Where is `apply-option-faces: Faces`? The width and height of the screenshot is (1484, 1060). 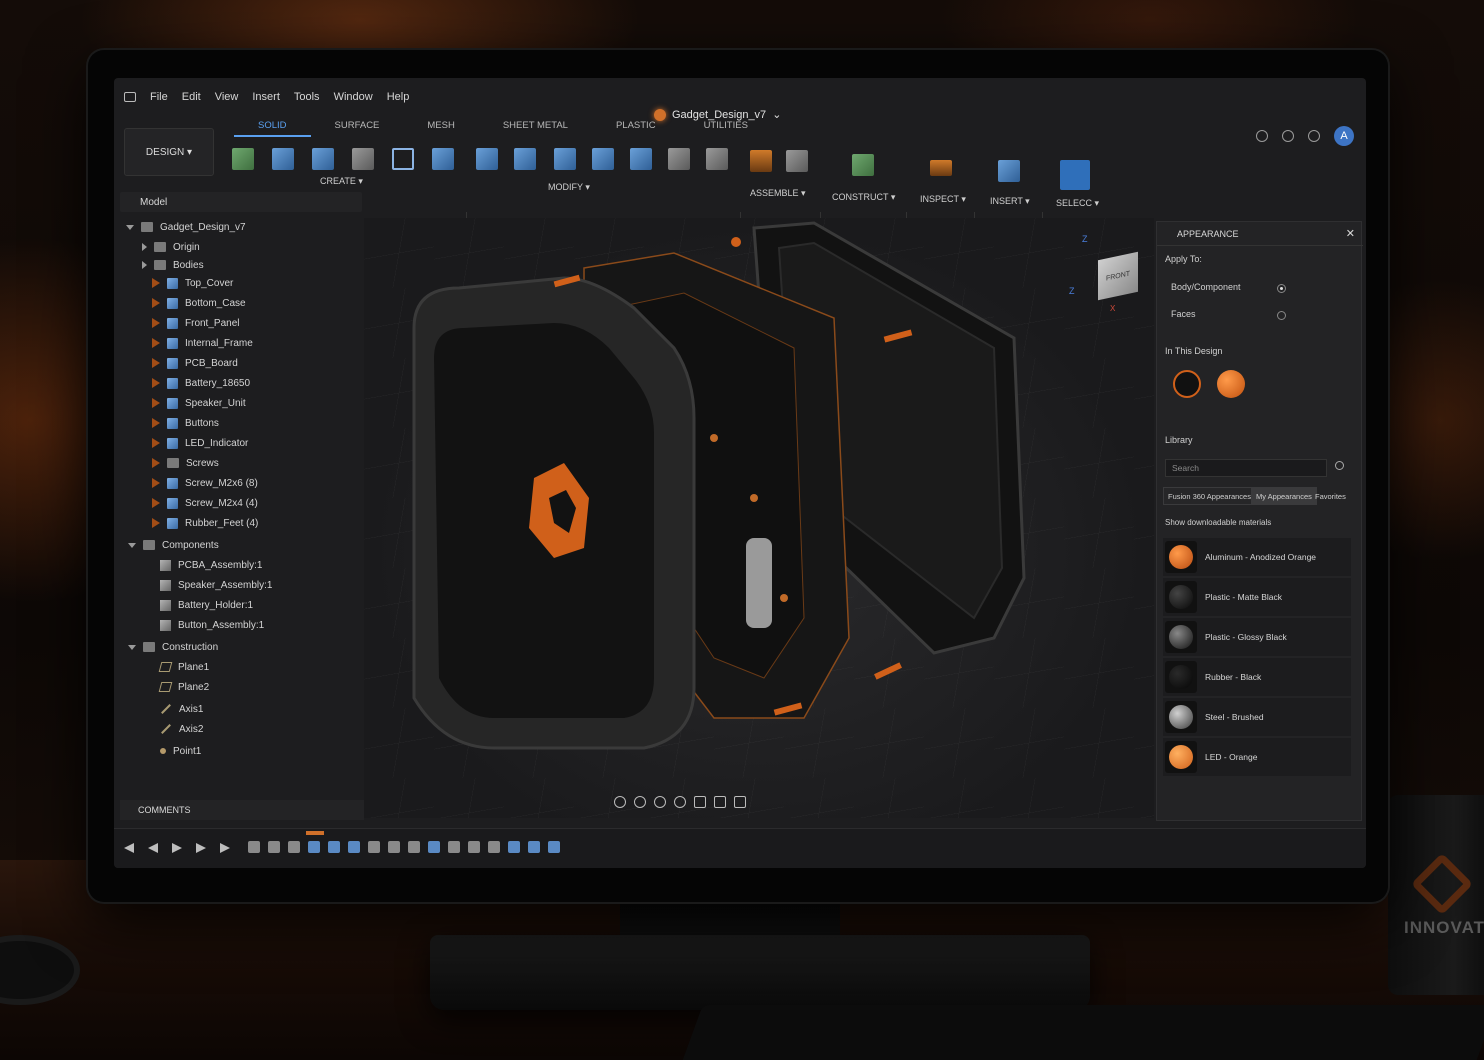
apply-option-faces: Faces is located at coordinates (1183, 314).